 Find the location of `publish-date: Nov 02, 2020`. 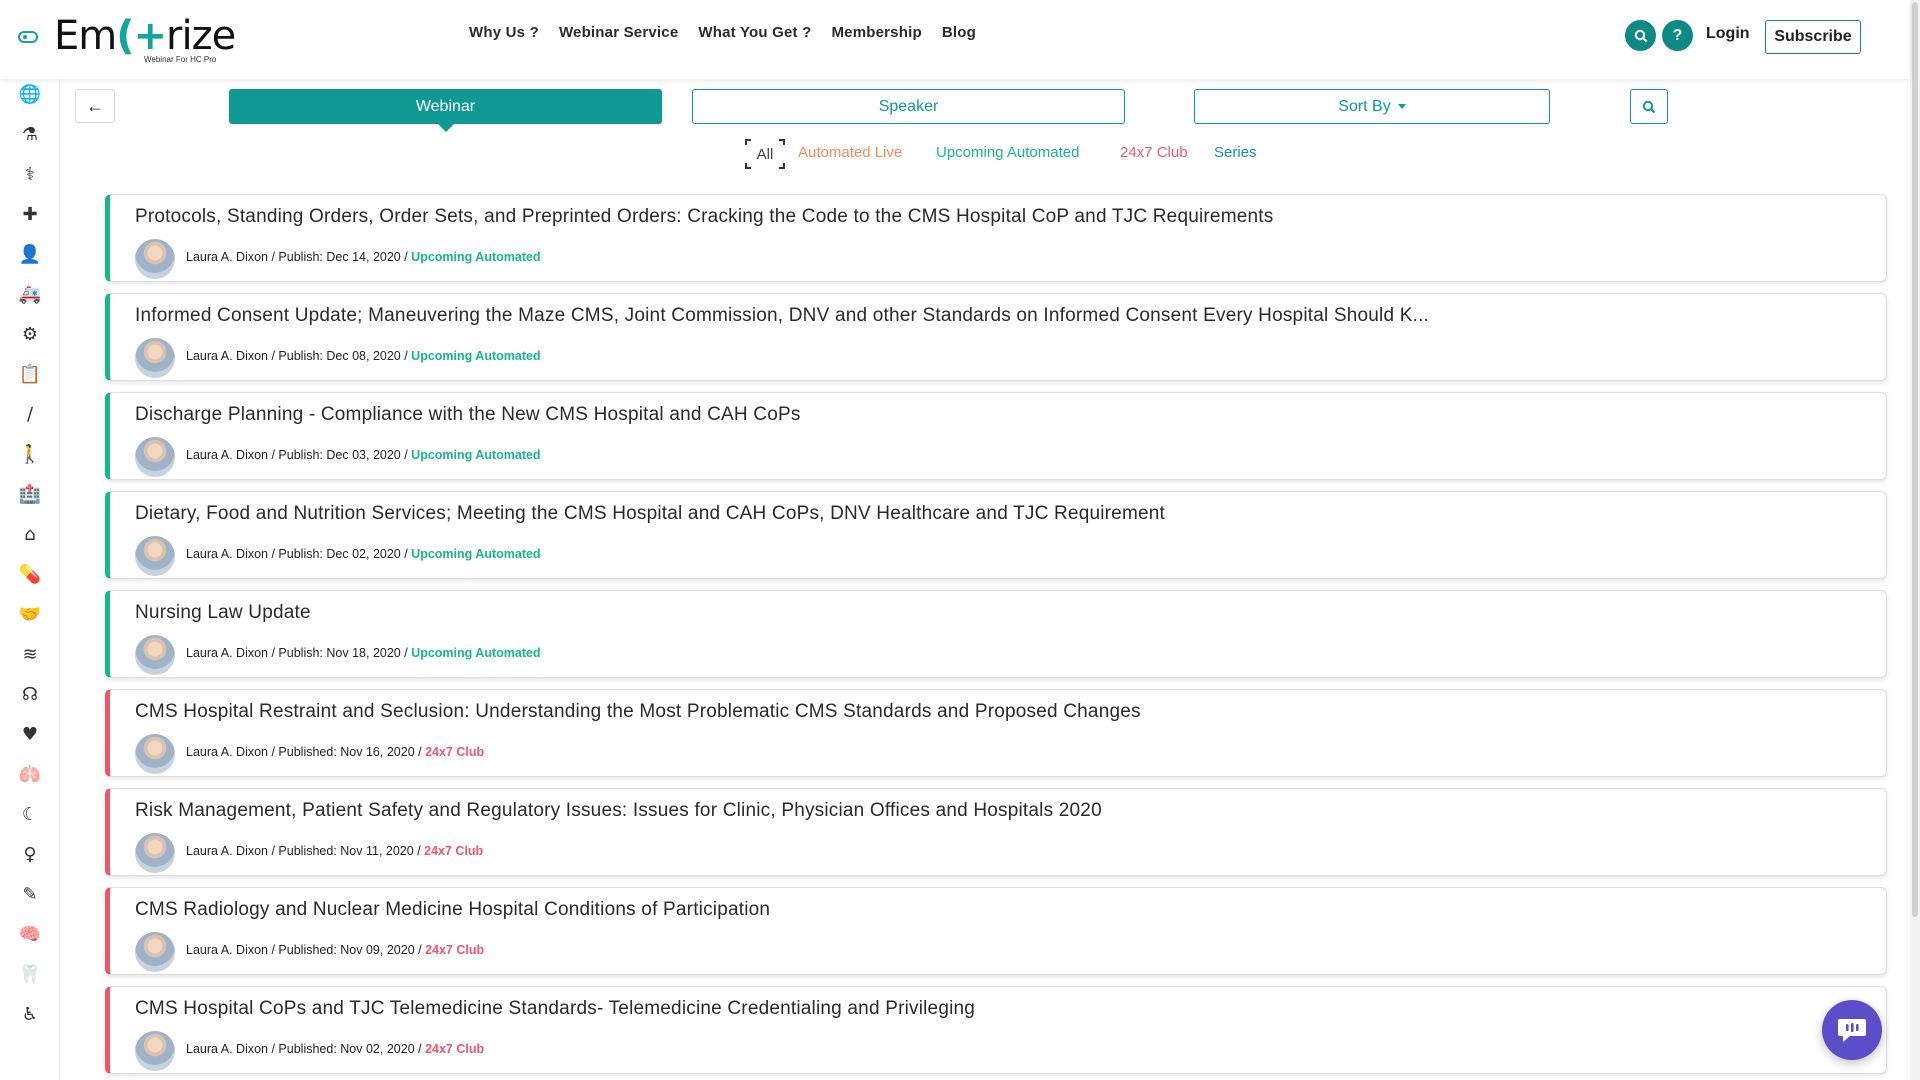

publish-date: Nov 02, 2020 is located at coordinates (377, 1049).